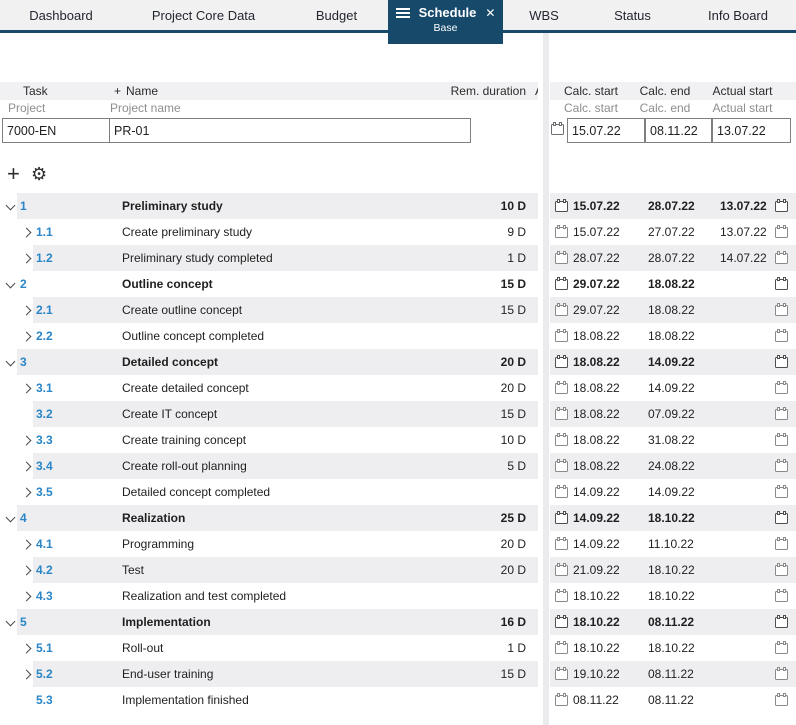 This screenshot has width=796, height=725. I want to click on task-row: 3.3 Create training concept 10 D, so click(269, 440).